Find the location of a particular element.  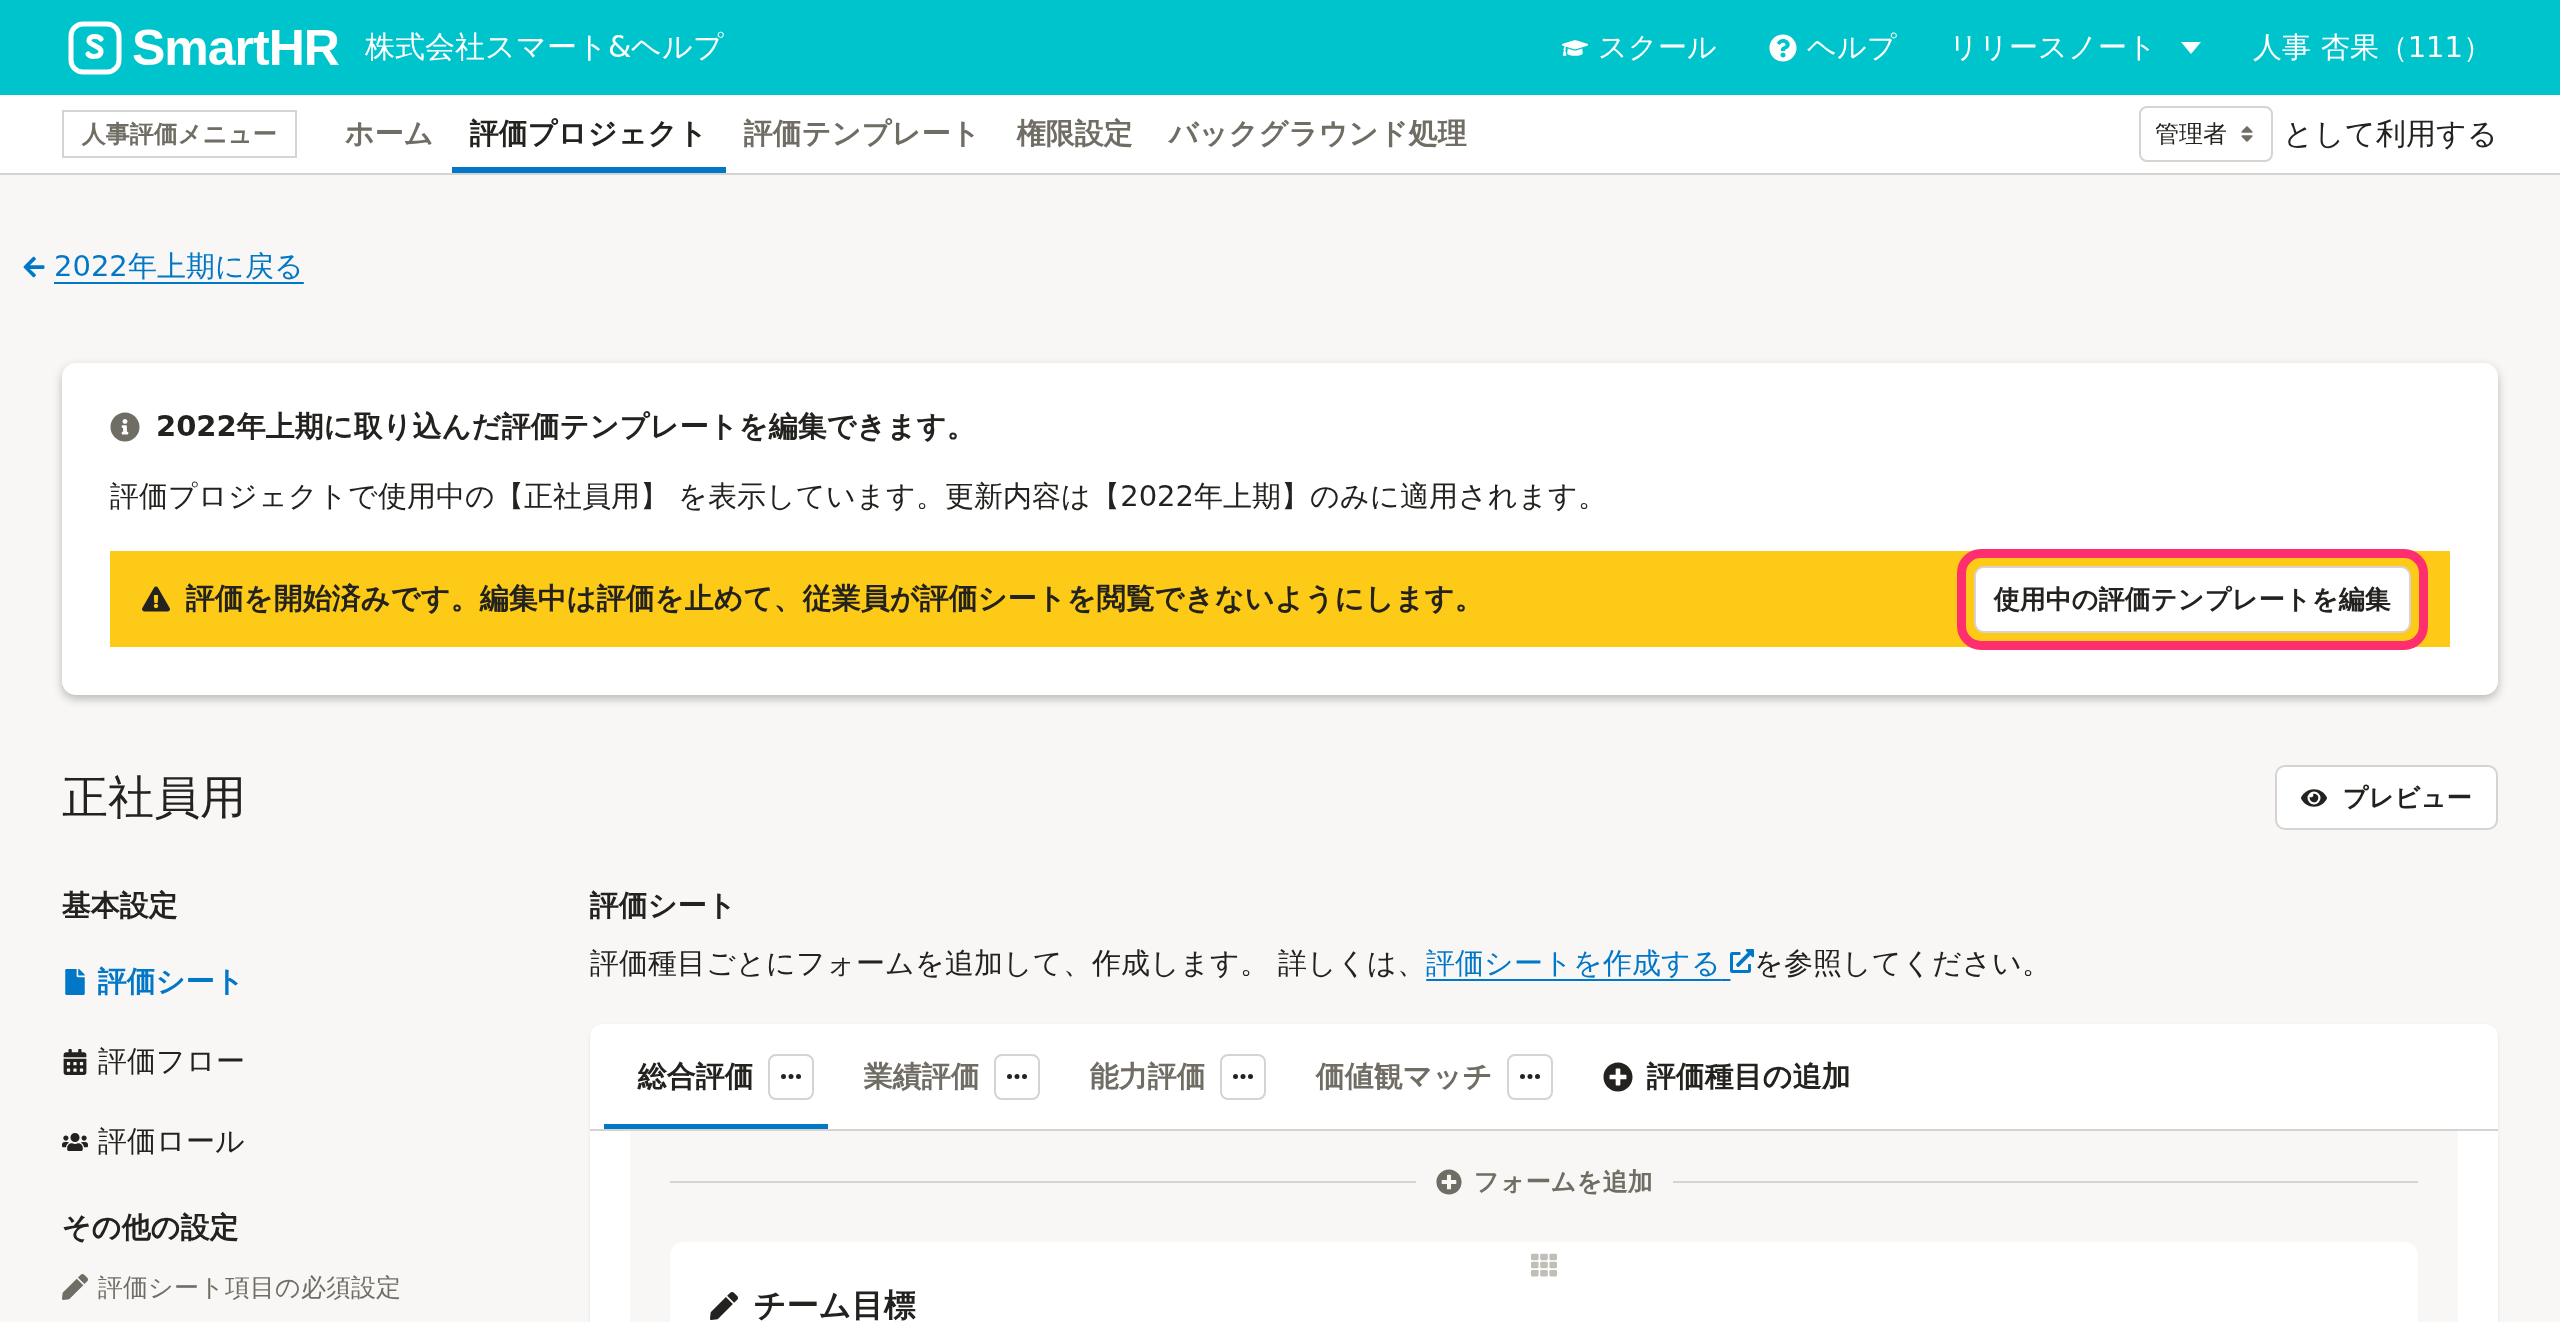

form-title: チーム目標 is located at coordinates (835, 1303).